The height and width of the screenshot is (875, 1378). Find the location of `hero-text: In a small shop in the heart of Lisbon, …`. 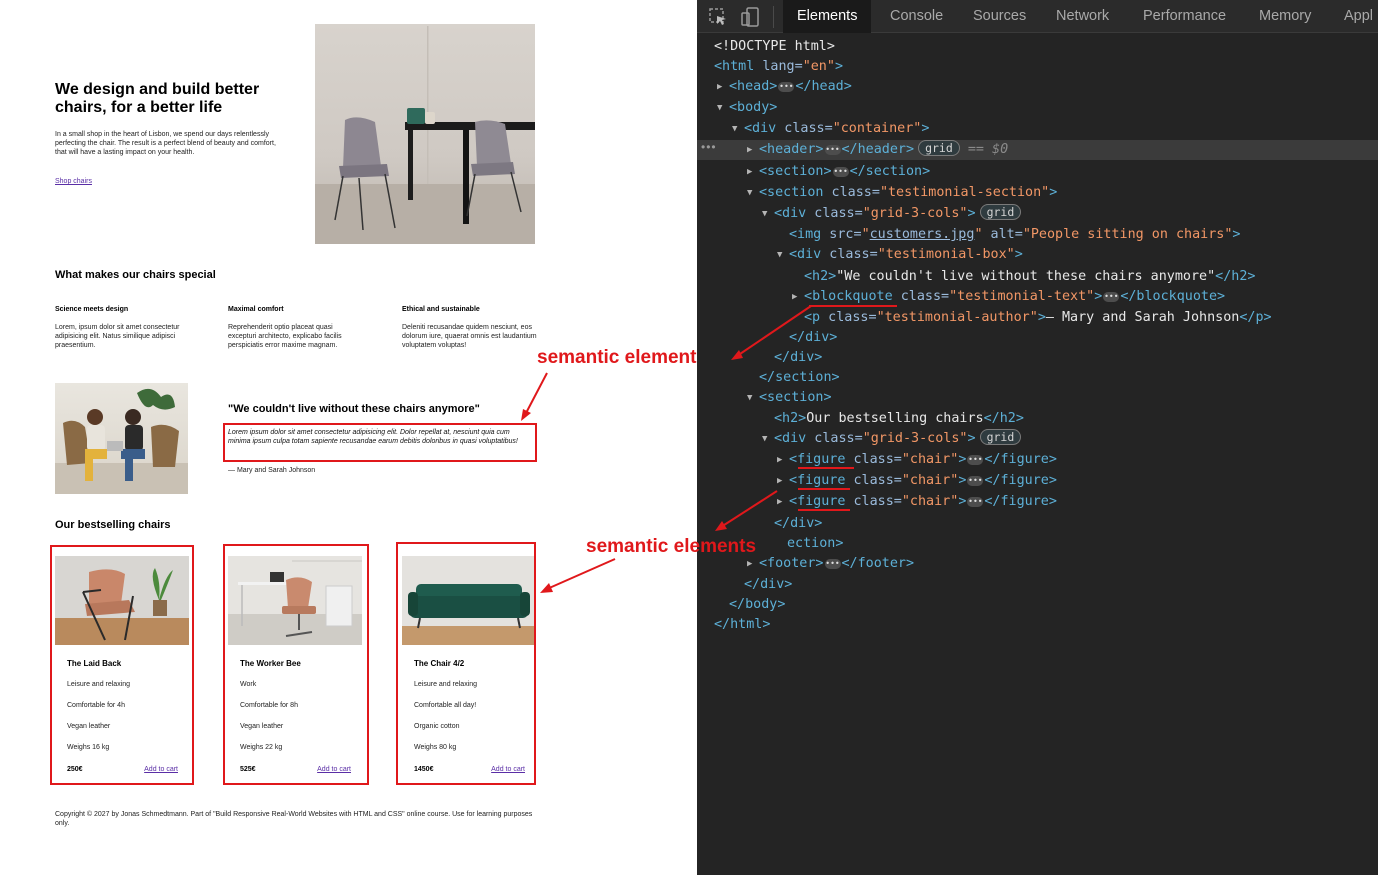

hero-text: In a small shop in the heart of Lisbon, … is located at coordinates (165, 143).